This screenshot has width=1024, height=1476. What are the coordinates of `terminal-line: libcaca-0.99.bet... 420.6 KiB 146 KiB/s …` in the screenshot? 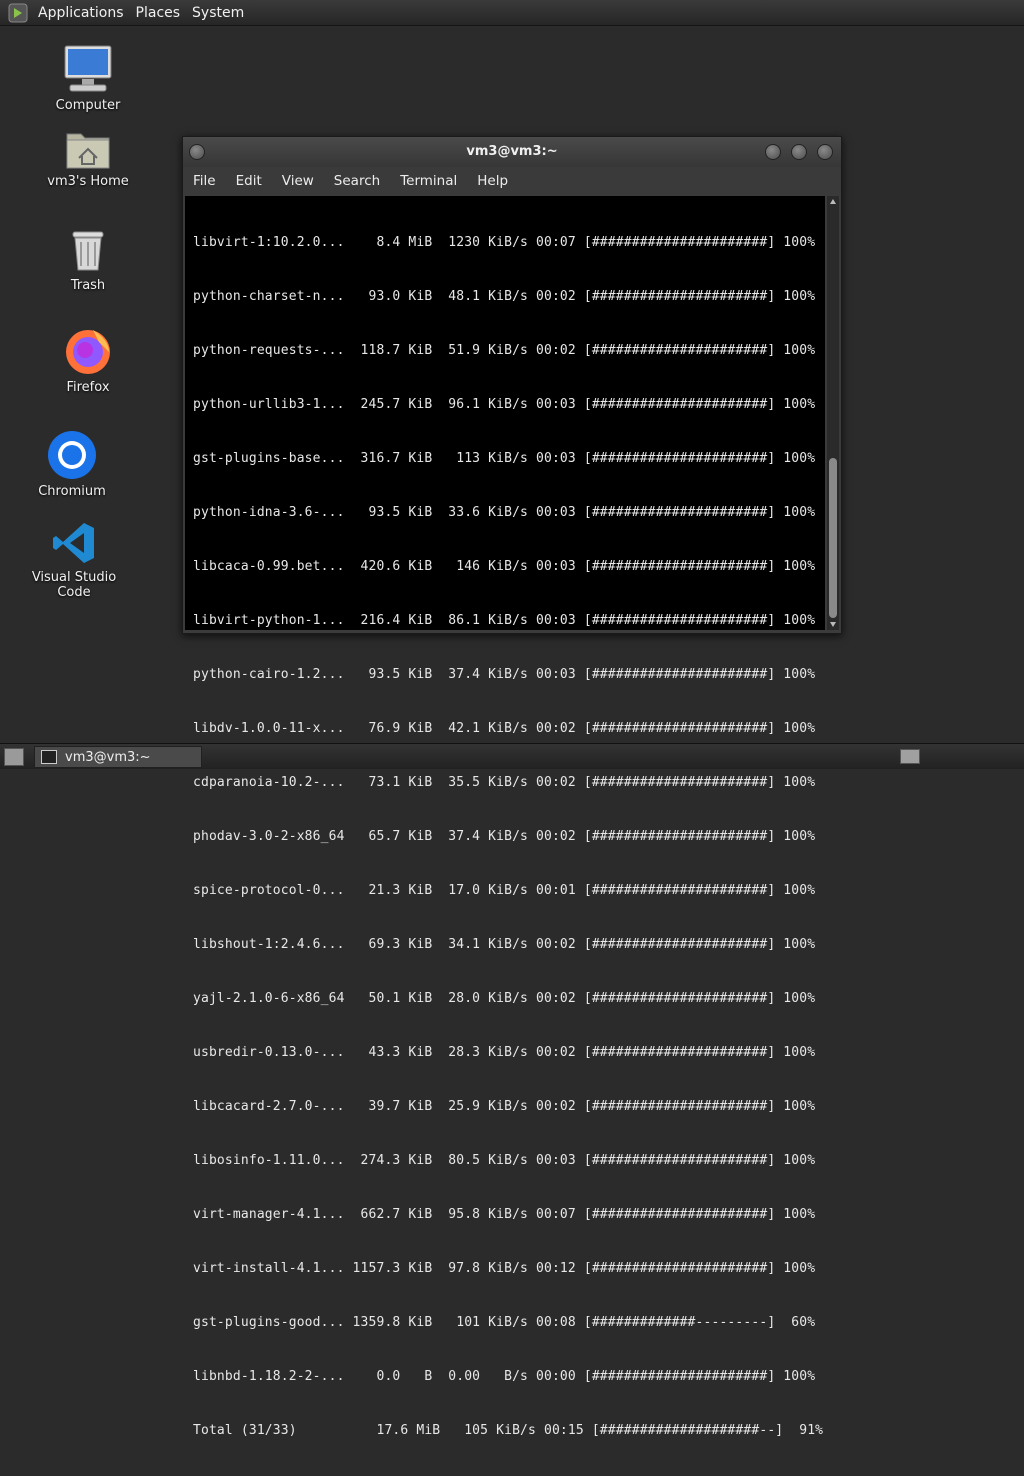 It's located at (504, 566).